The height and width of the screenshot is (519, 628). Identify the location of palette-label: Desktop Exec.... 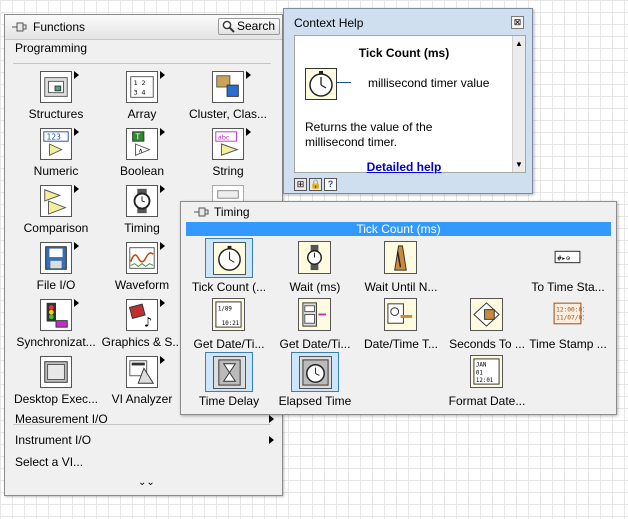
(56, 399).